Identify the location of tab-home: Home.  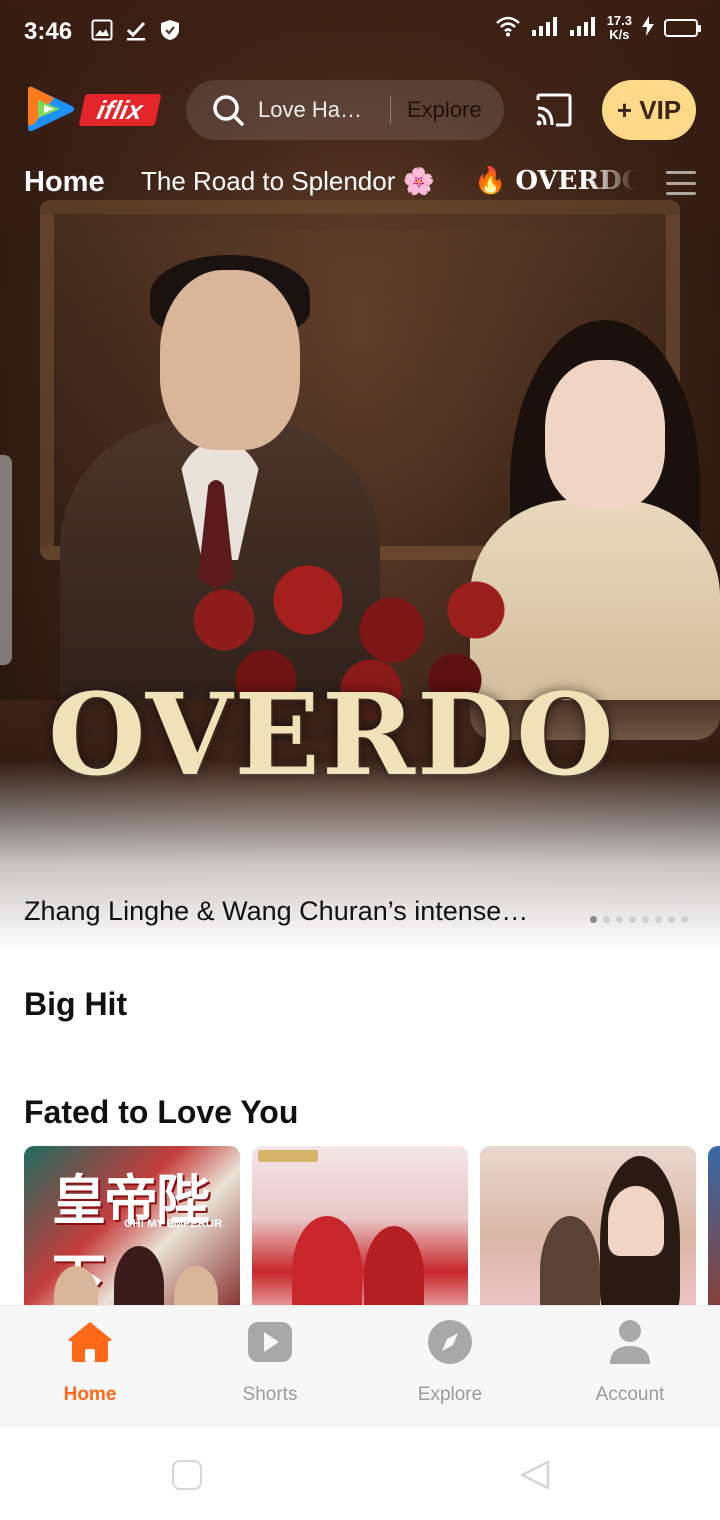
(64, 182).